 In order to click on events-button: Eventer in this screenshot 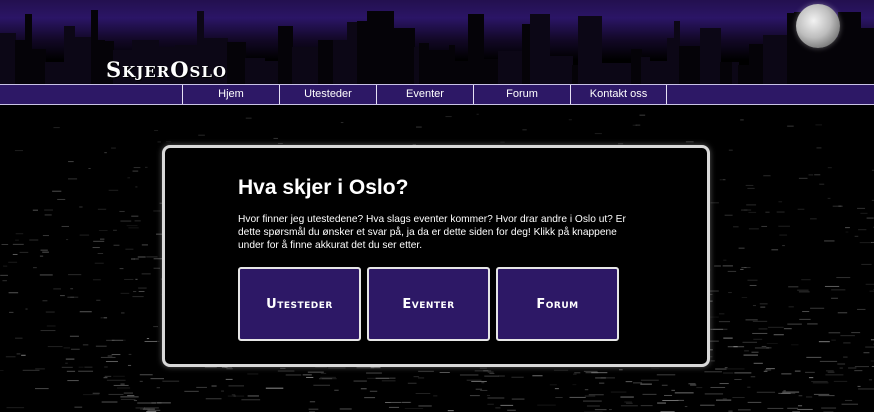, I will do `click(428, 304)`.